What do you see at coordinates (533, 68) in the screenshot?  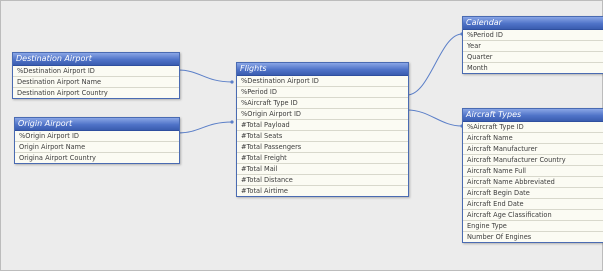 I see `field-row: Month` at bounding box center [533, 68].